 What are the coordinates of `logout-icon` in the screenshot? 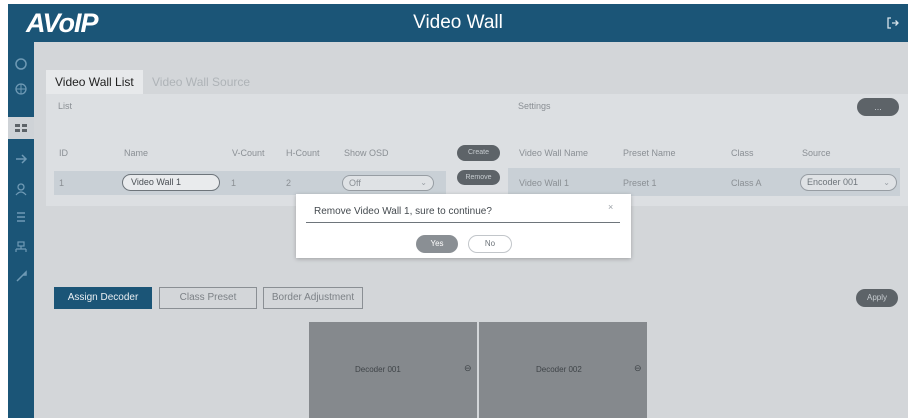 It's located at (893, 23).